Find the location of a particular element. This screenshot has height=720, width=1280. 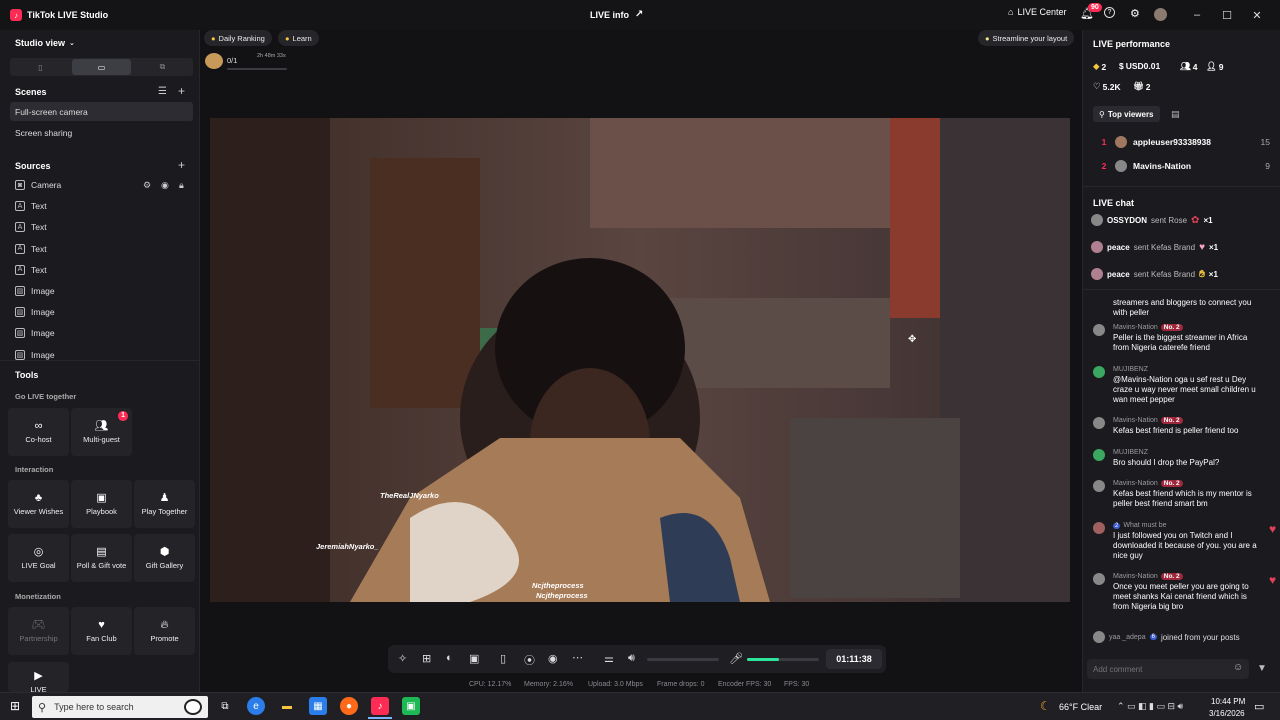

layout-icon: ▣ is located at coordinates (474, 658).